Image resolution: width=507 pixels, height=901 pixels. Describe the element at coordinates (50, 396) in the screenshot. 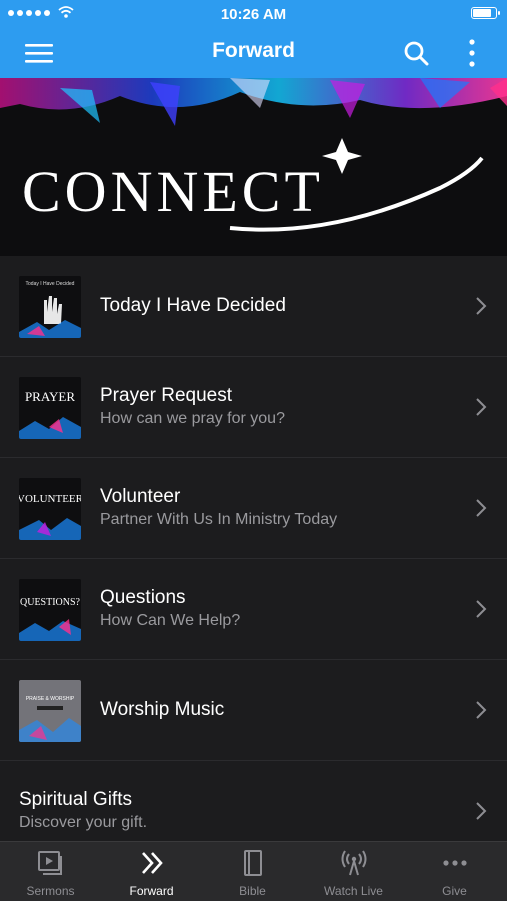

I see `svg-text: PRAYER` at that location.